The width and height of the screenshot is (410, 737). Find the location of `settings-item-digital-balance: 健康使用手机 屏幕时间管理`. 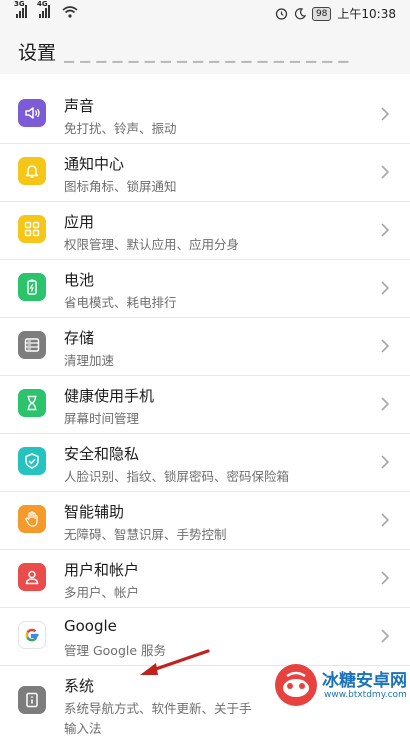

settings-item-digital-balance: 健康使用手机 屏幕时间管理 is located at coordinates (205, 405).